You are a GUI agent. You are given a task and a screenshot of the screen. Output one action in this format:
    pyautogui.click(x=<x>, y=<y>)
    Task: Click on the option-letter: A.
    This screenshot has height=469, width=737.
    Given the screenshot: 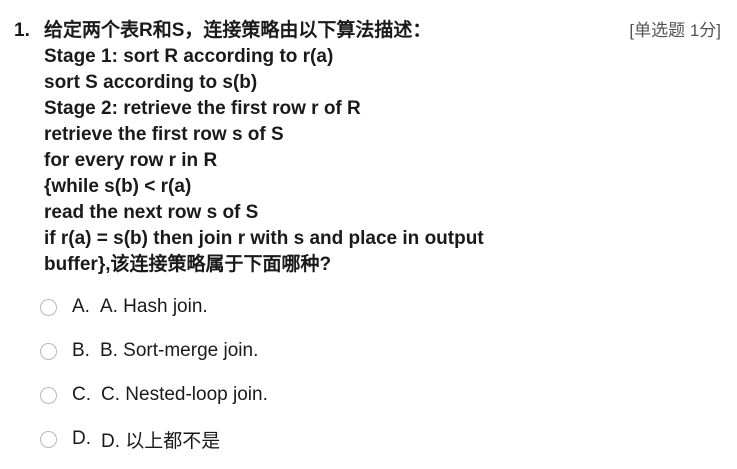 What is the action you would take?
    pyautogui.click(x=81, y=306)
    